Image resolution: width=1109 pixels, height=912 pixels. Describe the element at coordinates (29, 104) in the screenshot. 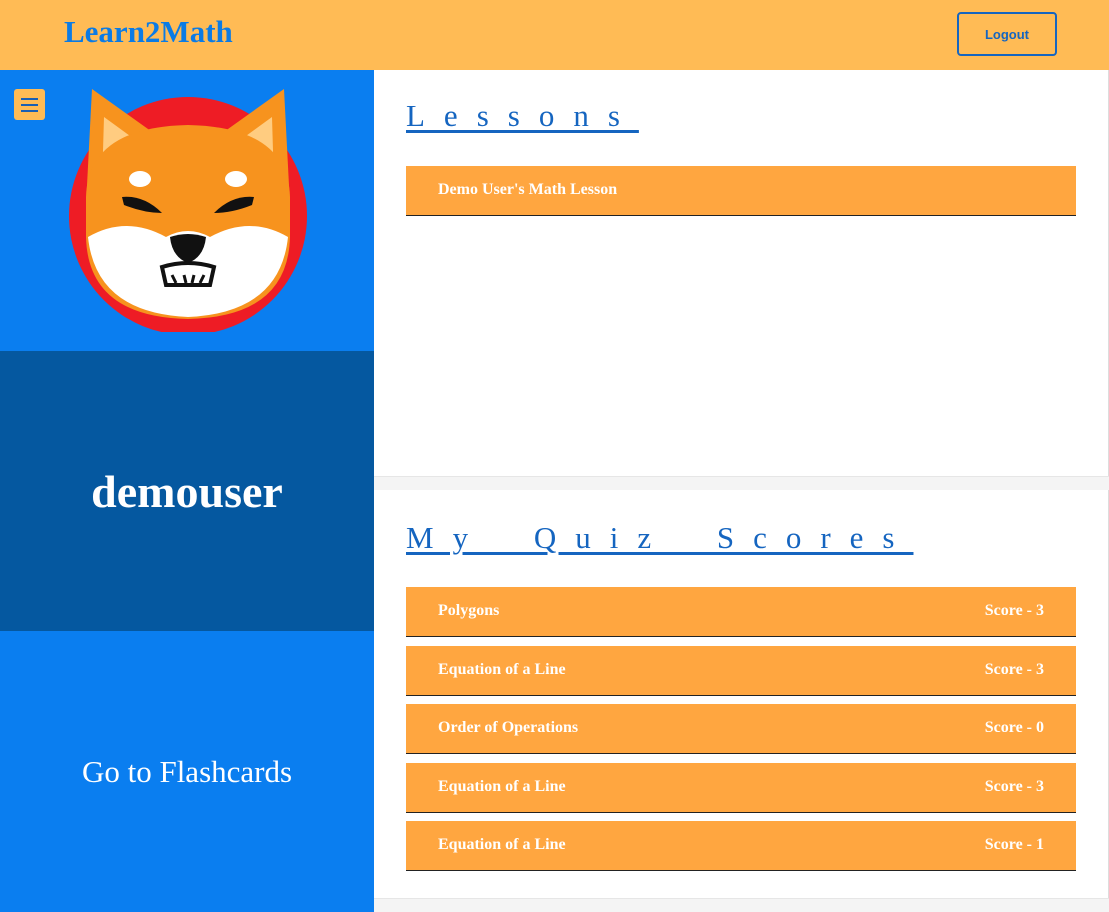

I see `hamburger-menu-icon` at that location.